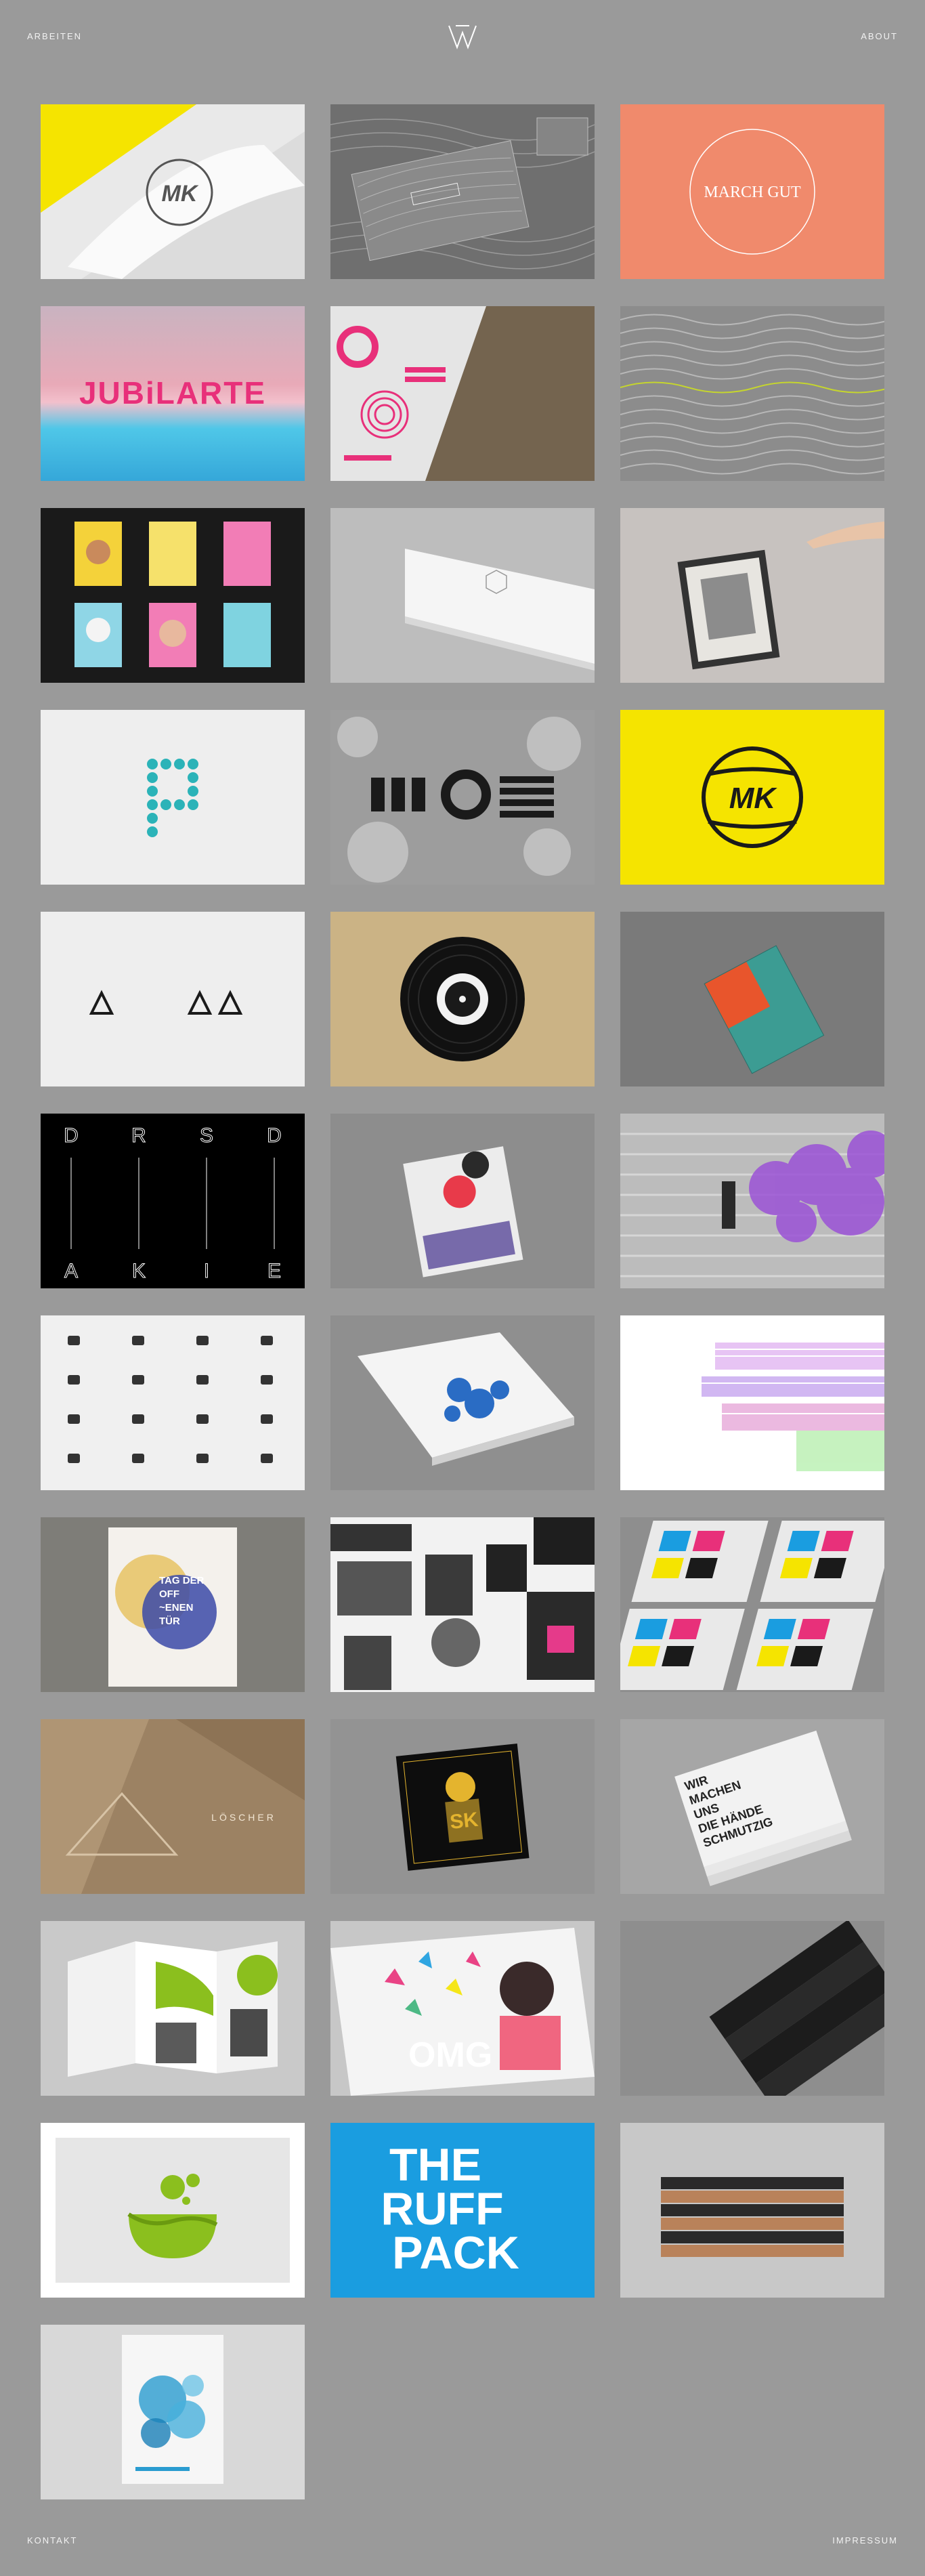  Describe the element at coordinates (243, 1817) in the screenshot. I see `loscher-text: LÖSCHER` at that location.